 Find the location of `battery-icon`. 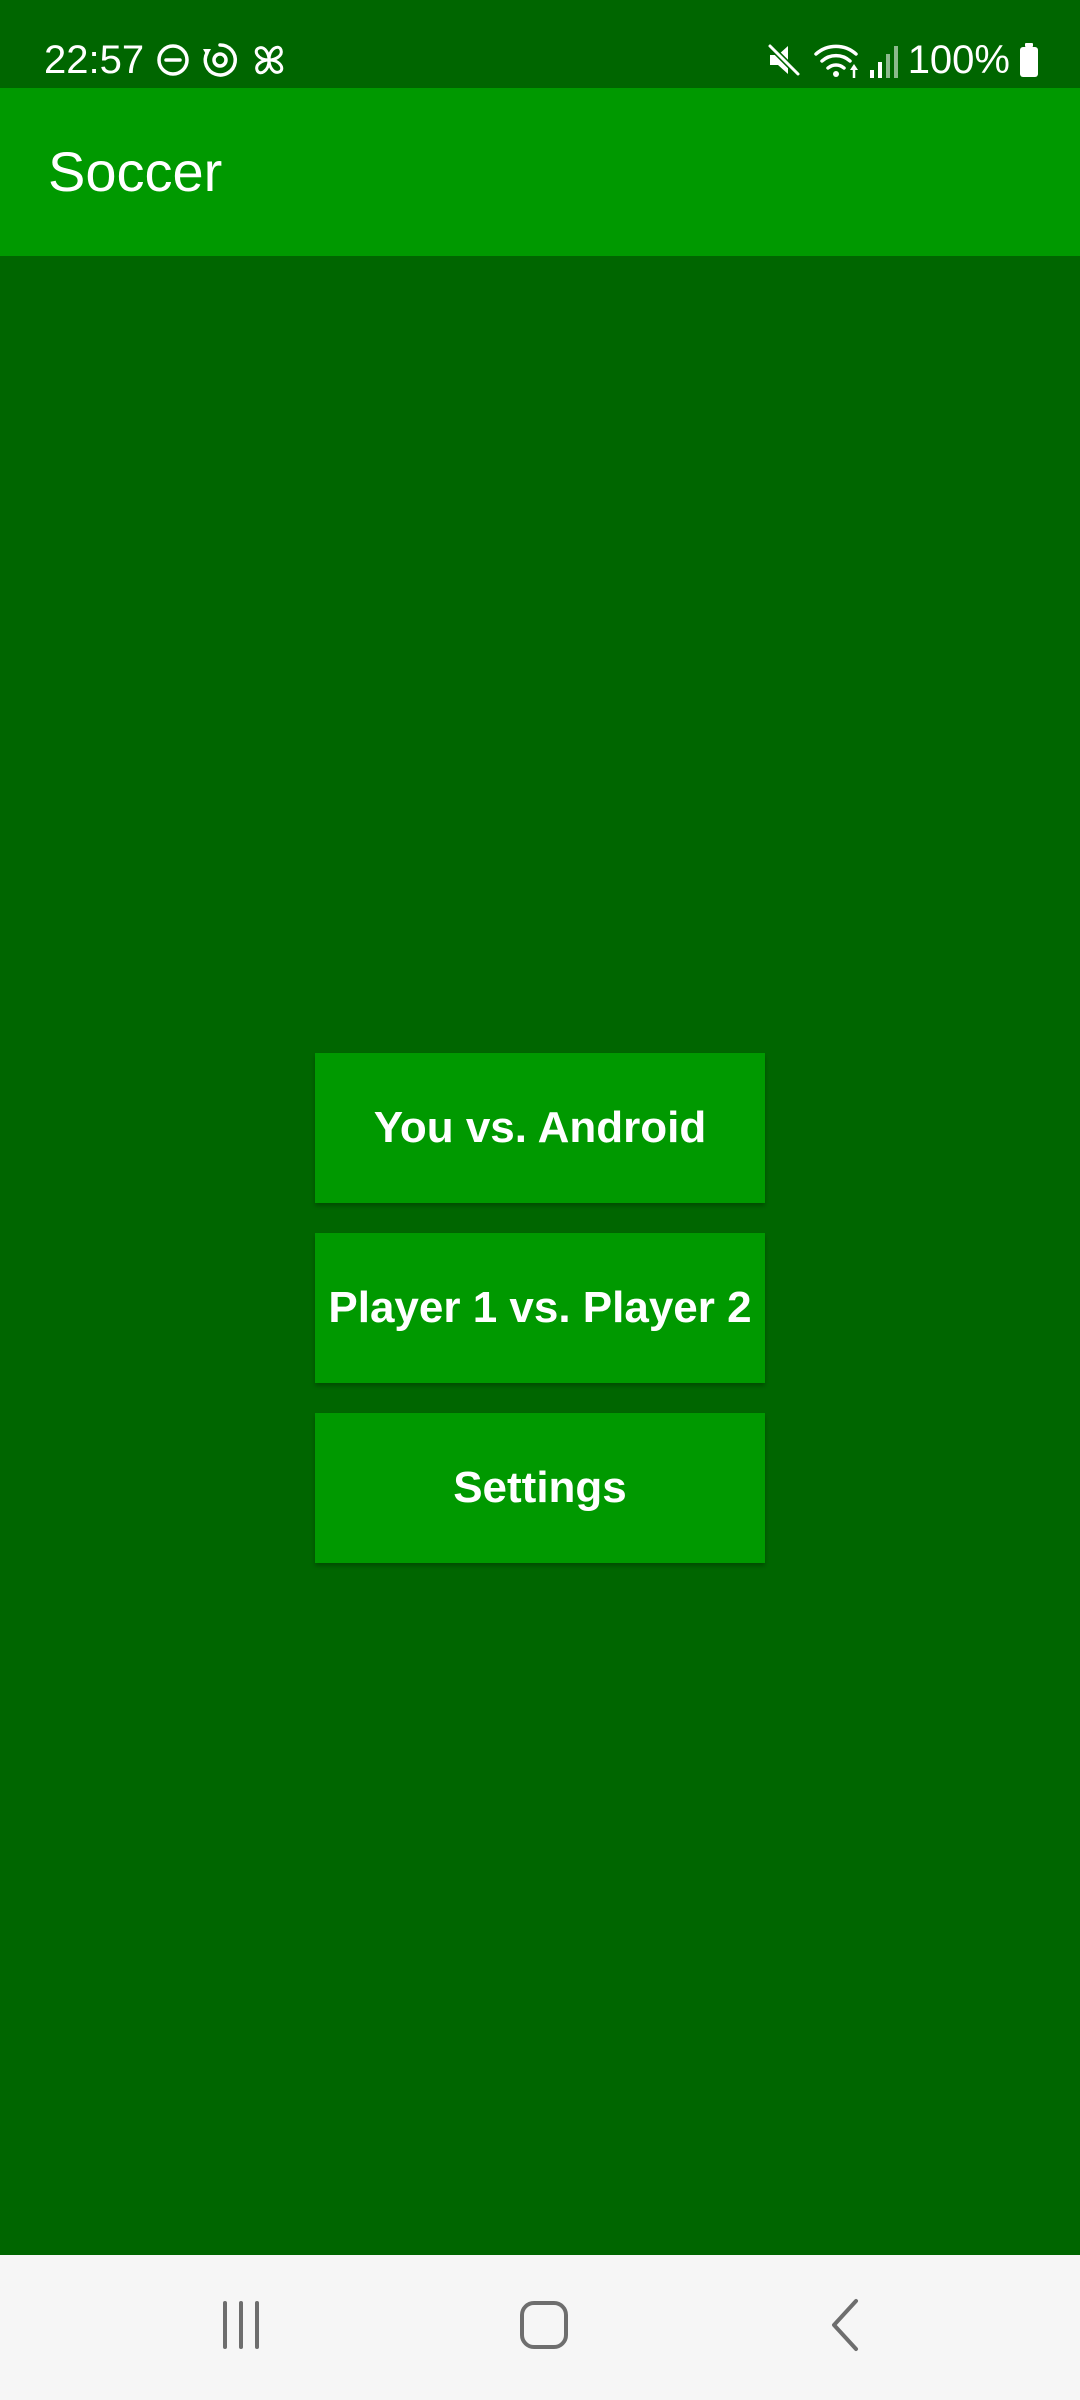

battery-icon is located at coordinates (1029, 60).